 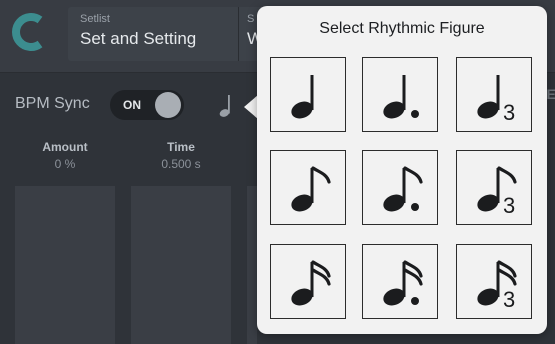 I want to click on setlist-label: Setlist, so click(x=95, y=19).